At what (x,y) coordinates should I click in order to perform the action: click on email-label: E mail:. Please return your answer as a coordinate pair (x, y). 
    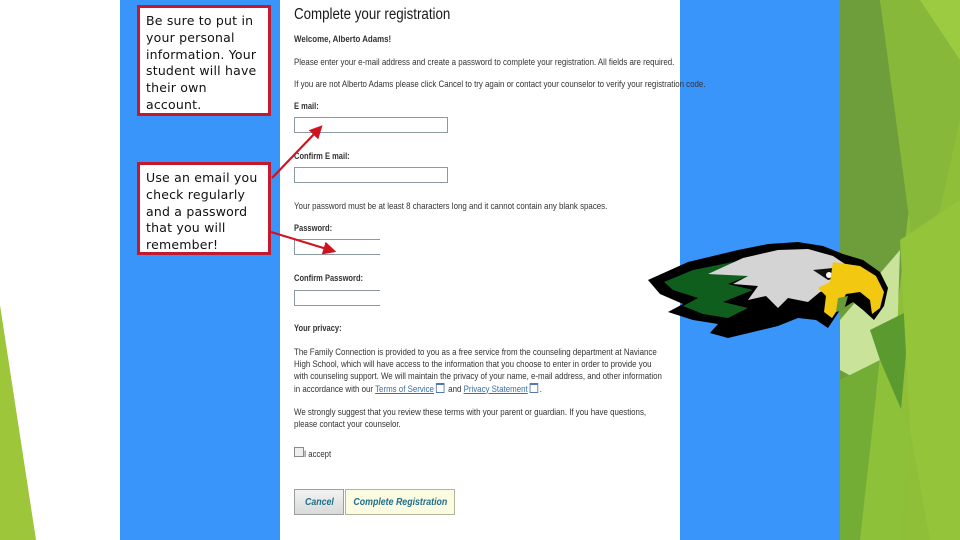
    Looking at the image, I should click on (306, 106).